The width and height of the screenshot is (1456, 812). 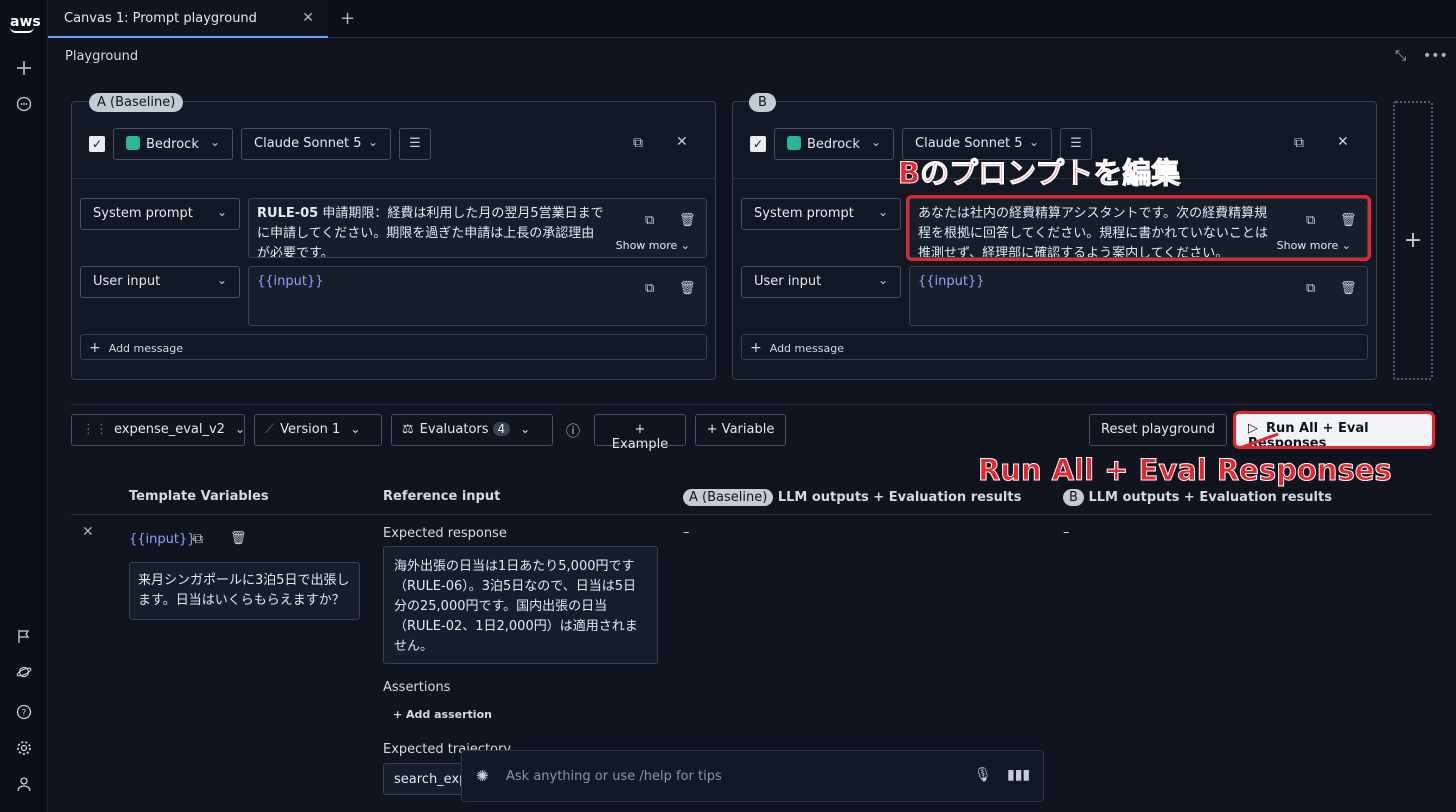 I want to click on panel-badge: B, so click(x=762, y=102).